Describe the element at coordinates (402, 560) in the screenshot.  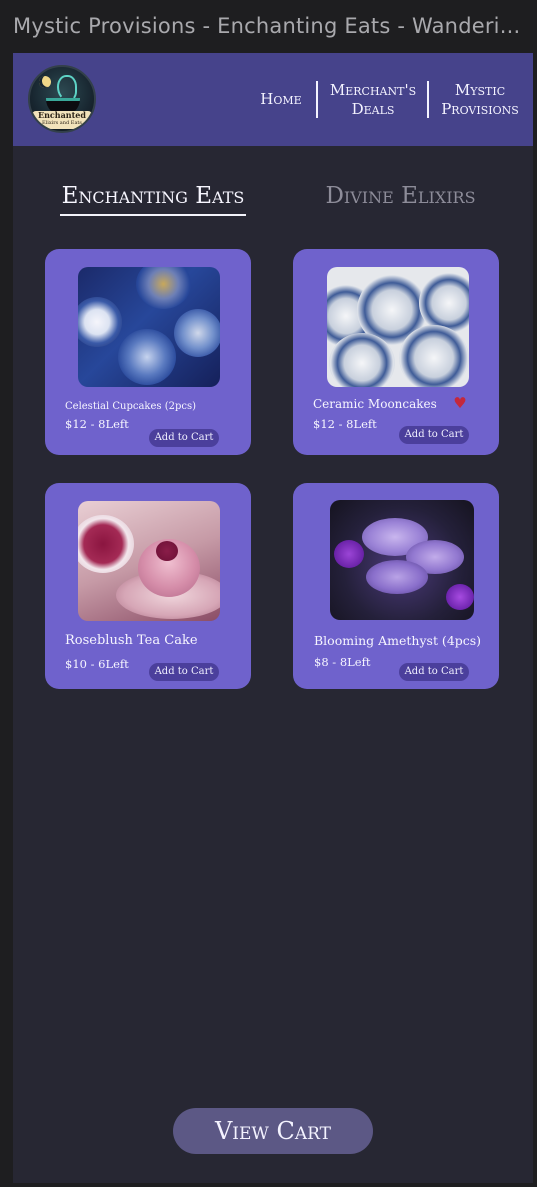
I see `amethyst-cookies-image` at that location.